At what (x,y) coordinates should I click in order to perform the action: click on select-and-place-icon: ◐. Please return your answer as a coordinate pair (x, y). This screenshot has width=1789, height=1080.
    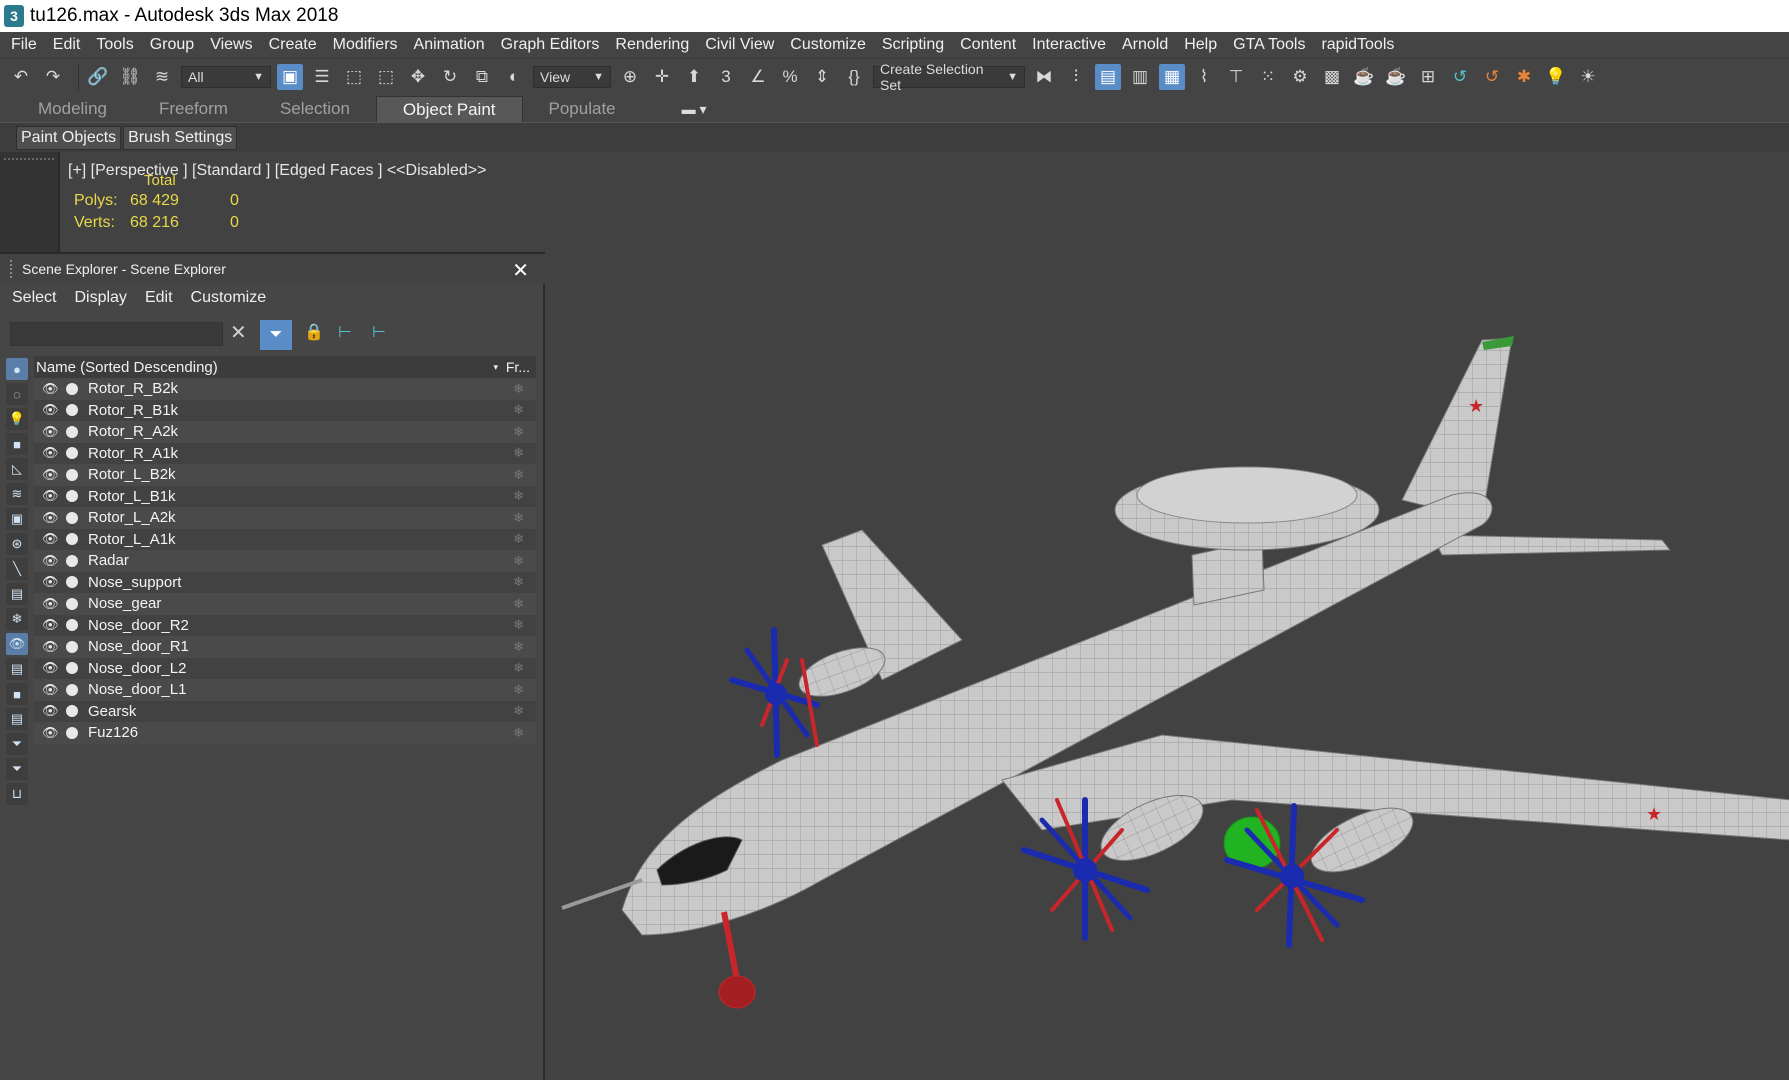
    Looking at the image, I should click on (514, 77).